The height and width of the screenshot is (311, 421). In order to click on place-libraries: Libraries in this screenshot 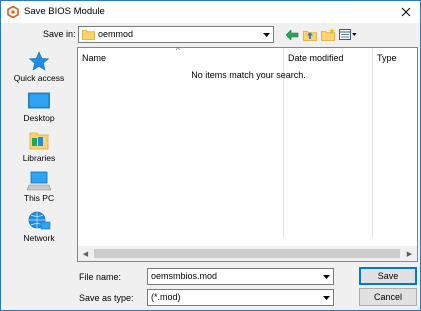, I will do `click(39, 148)`.